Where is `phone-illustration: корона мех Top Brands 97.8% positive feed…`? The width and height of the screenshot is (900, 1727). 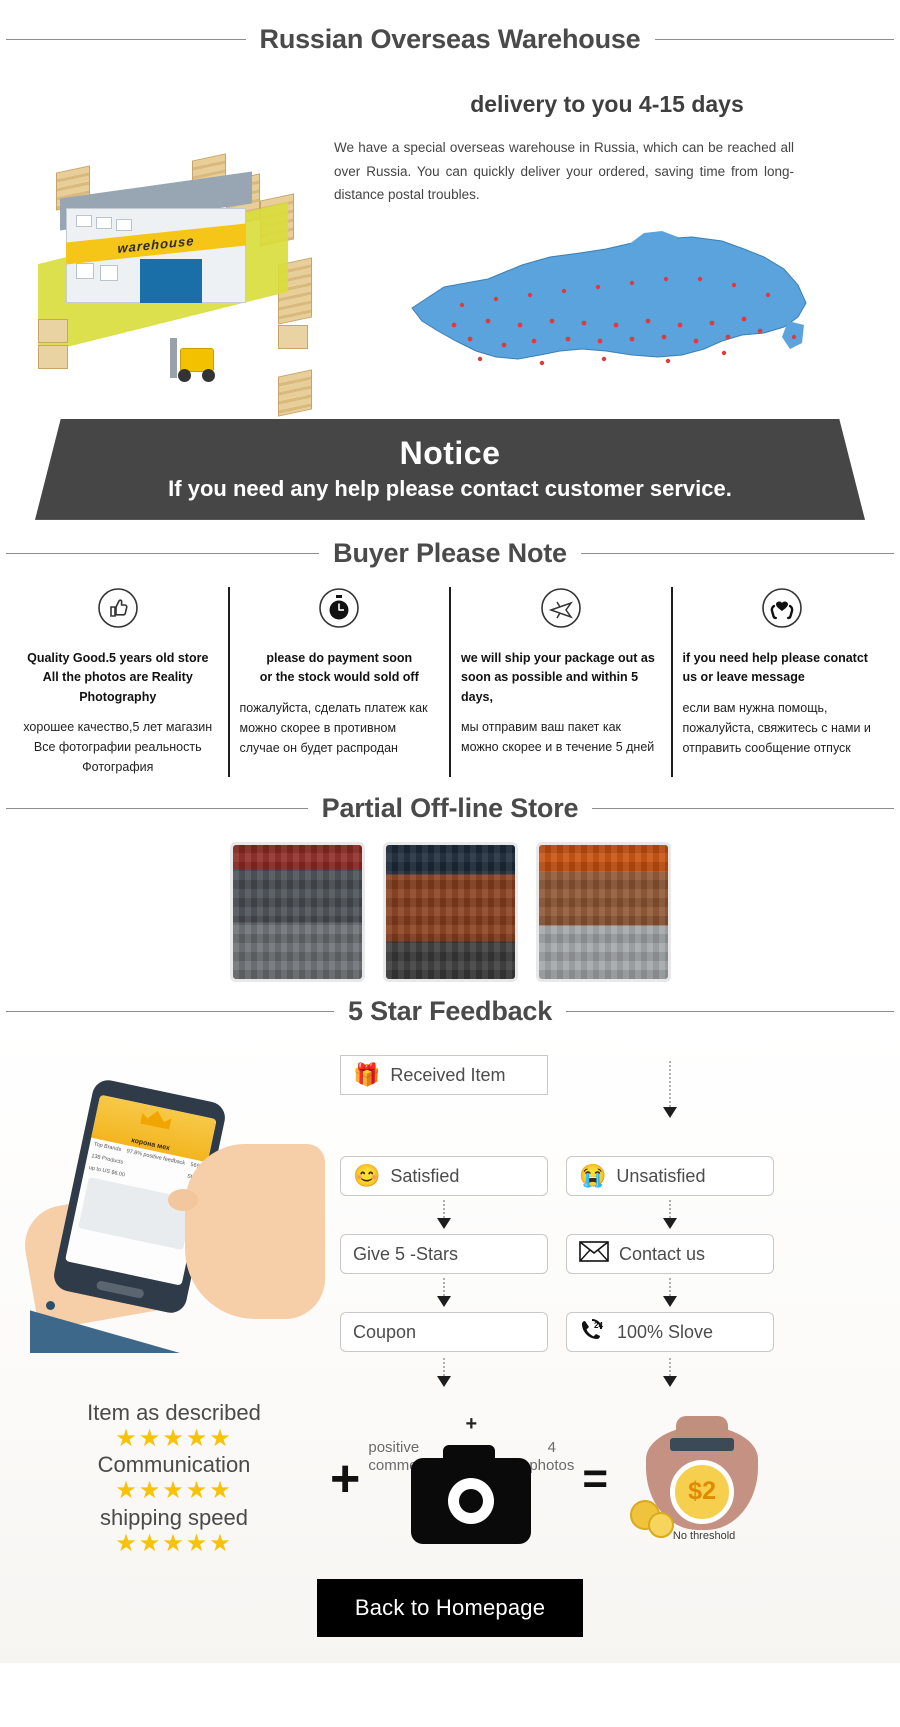
phone-illustration: корона мех Top Brands 97.8% positive feed… is located at coordinates (175, 1201).